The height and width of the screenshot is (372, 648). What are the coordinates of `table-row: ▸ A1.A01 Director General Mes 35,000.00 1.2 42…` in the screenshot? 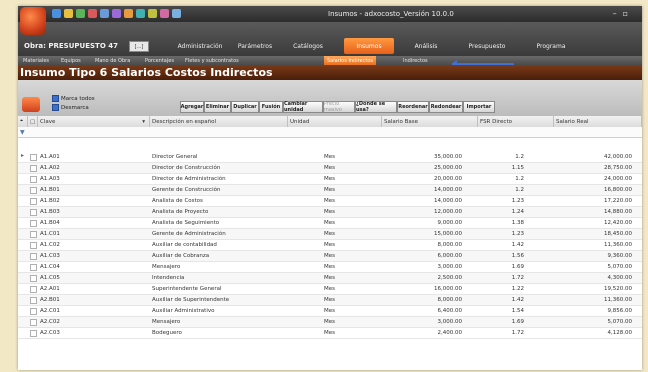 It's located at (330, 157).